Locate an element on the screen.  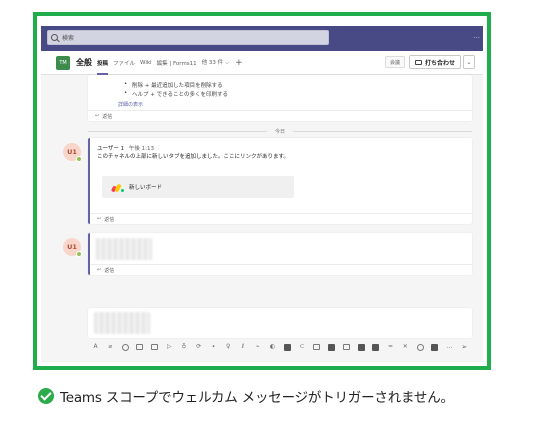
forms-icon: ℓ is located at coordinates (243, 347).